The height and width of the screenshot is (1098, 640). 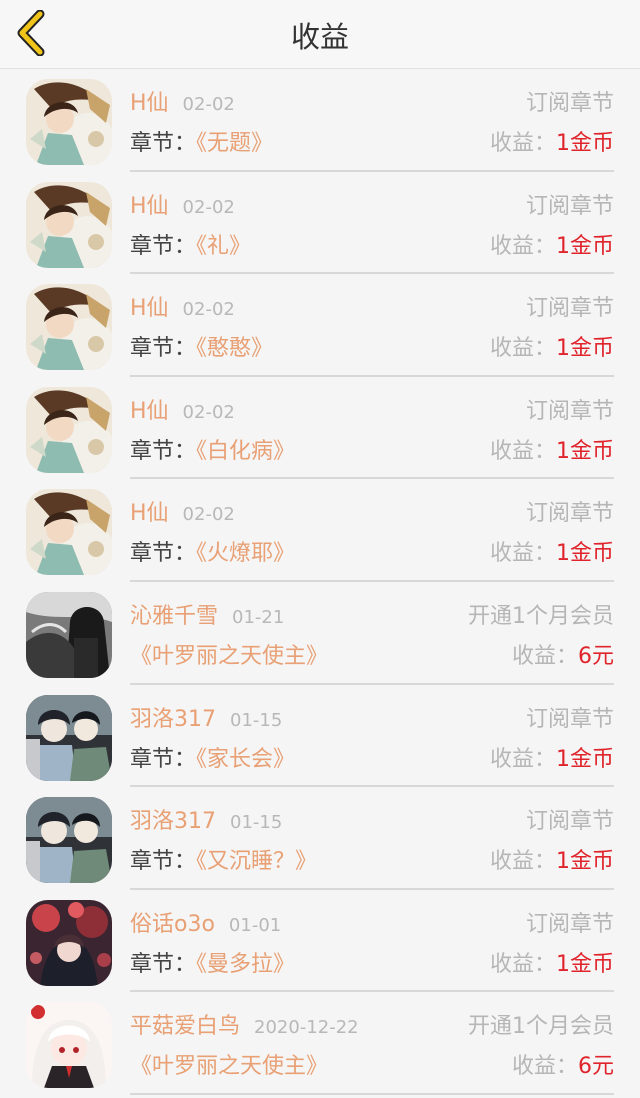 I want to click on row-detail: 章节：《无题》 收益：1金币, so click(x=372, y=143).